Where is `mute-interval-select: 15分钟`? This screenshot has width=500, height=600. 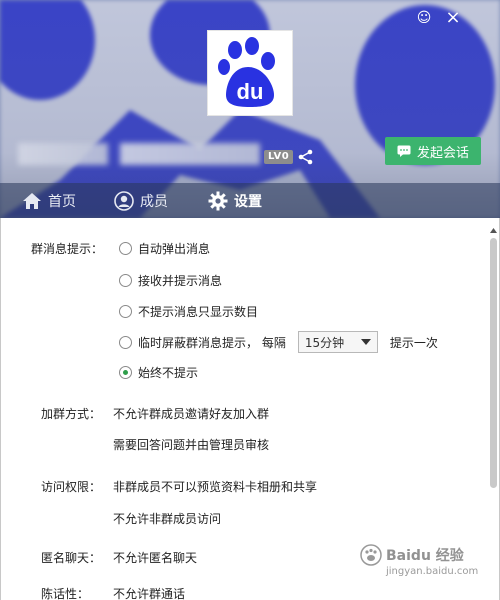
mute-interval-select: 15分钟 is located at coordinates (337, 342).